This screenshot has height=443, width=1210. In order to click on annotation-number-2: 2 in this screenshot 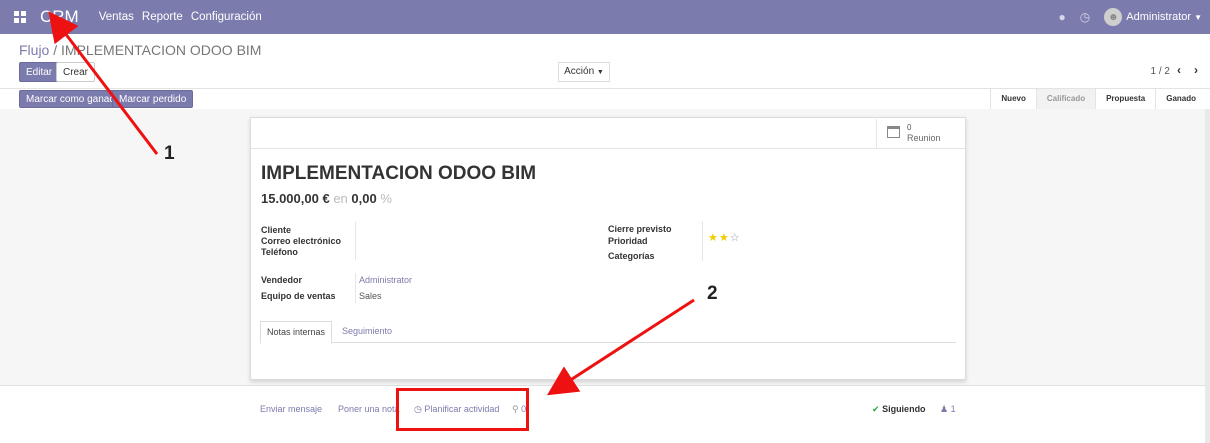, I will do `click(712, 293)`.